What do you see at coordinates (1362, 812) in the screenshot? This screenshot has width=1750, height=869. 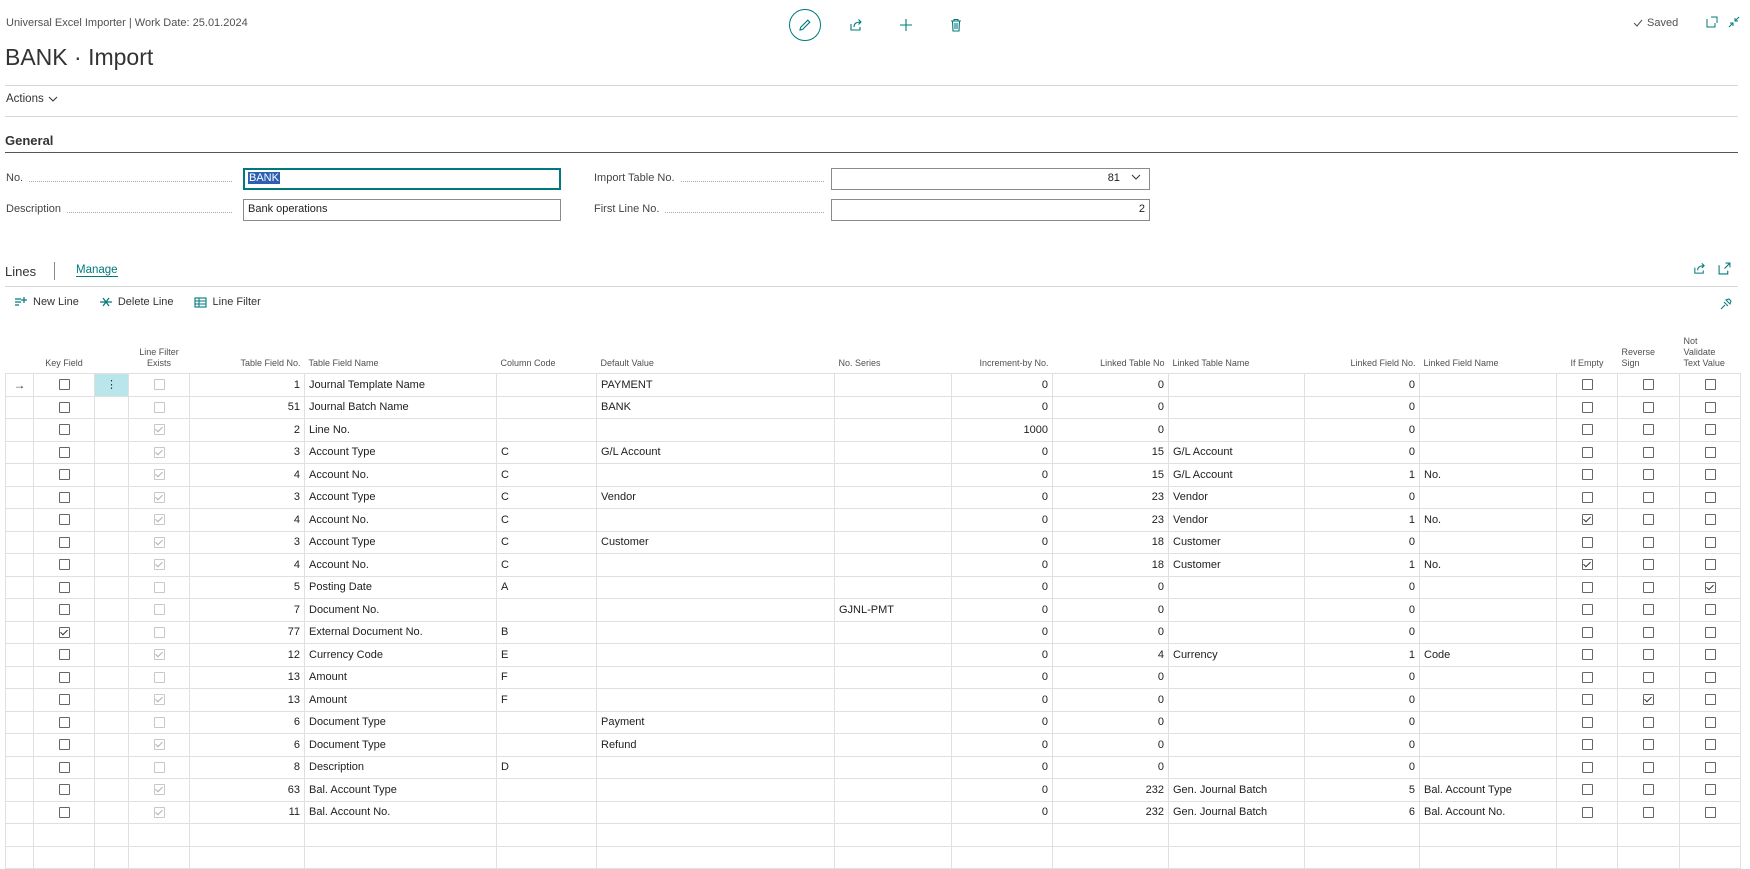 I see `linked-field-no: 6` at bounding box center [1362, 812].